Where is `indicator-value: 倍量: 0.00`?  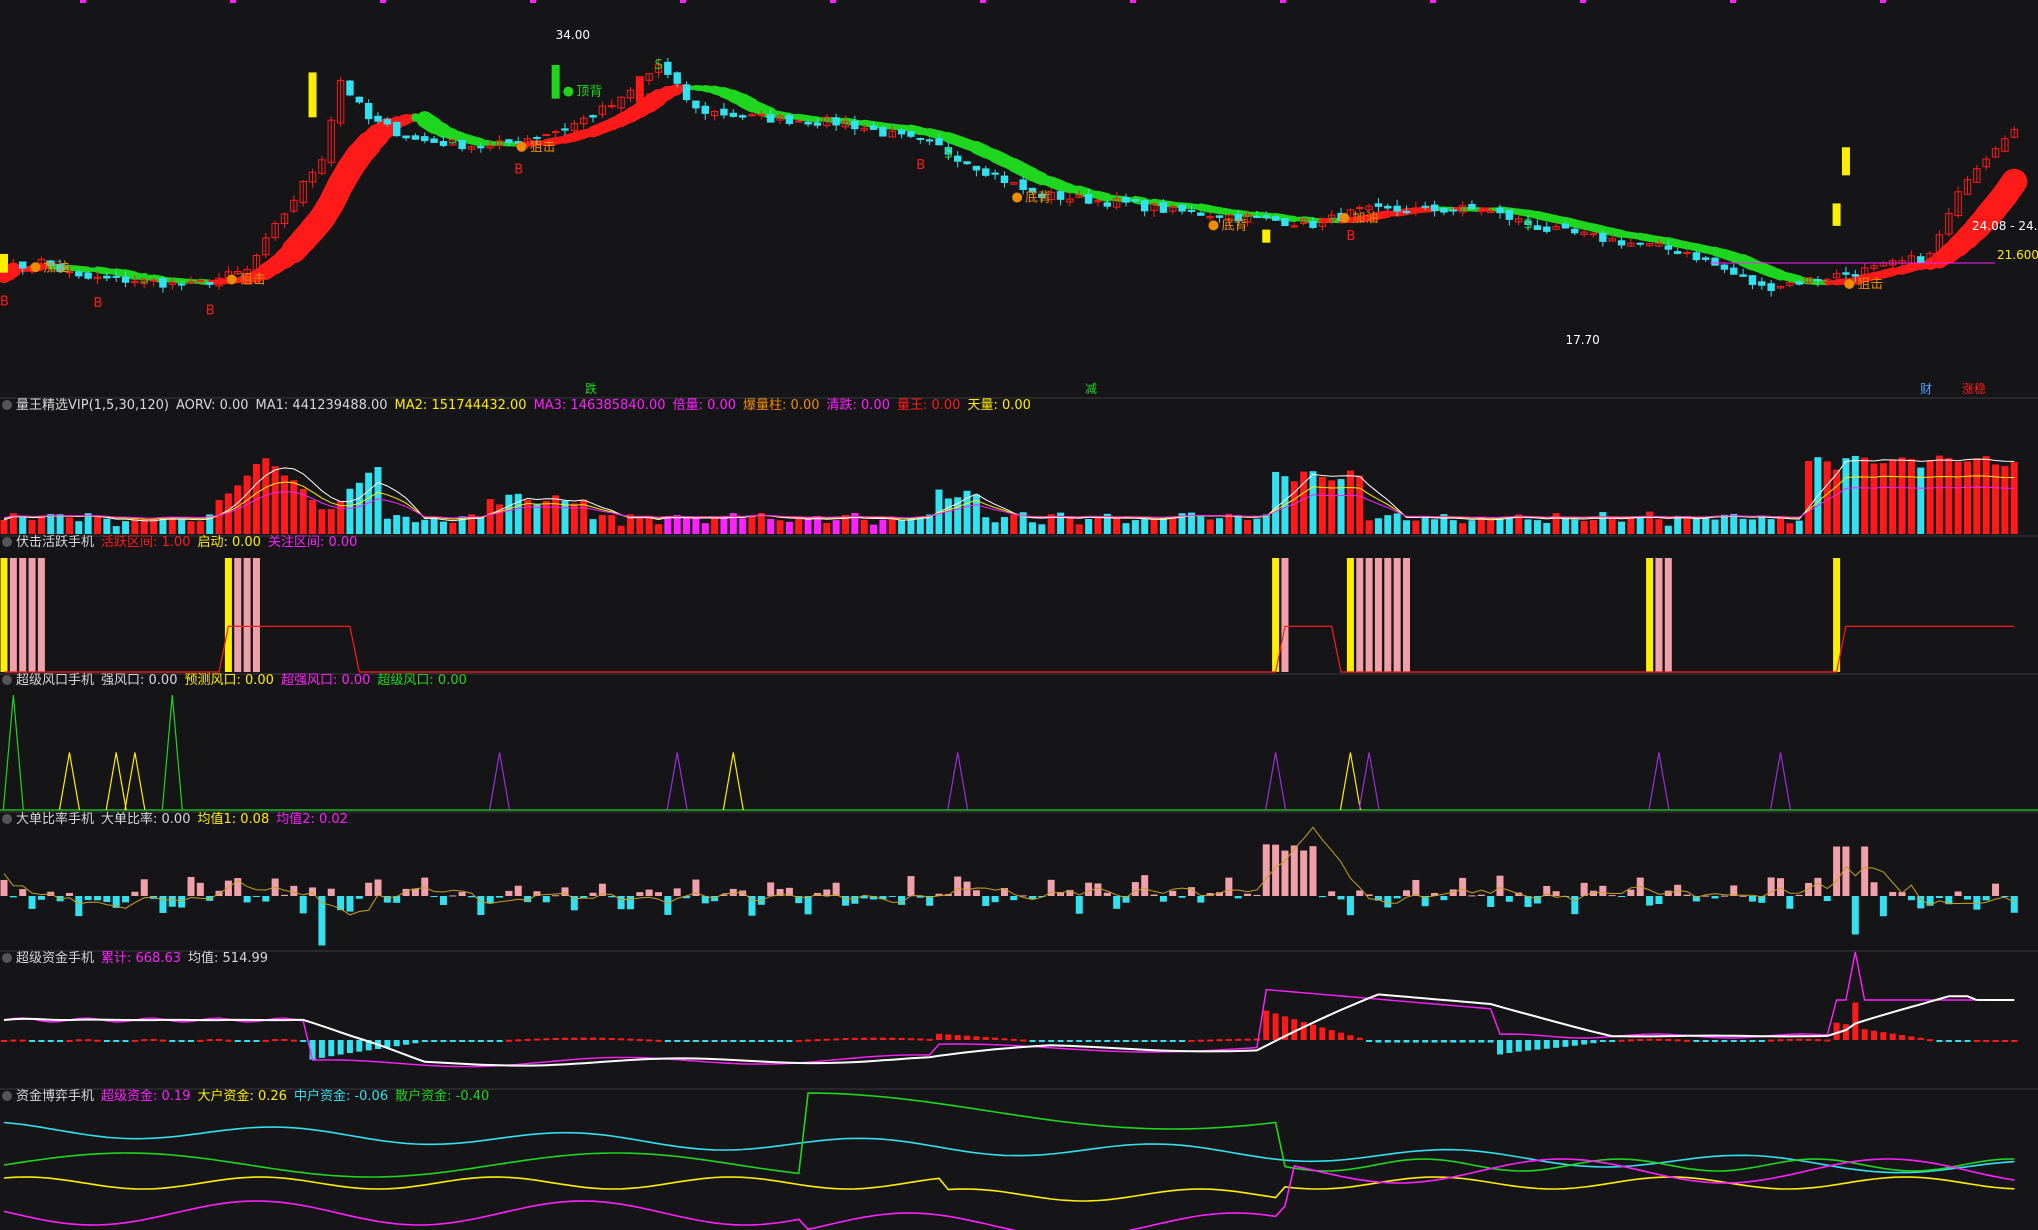
indicator-value: 倍量: 0.00 is located at coordinates (704, 405).